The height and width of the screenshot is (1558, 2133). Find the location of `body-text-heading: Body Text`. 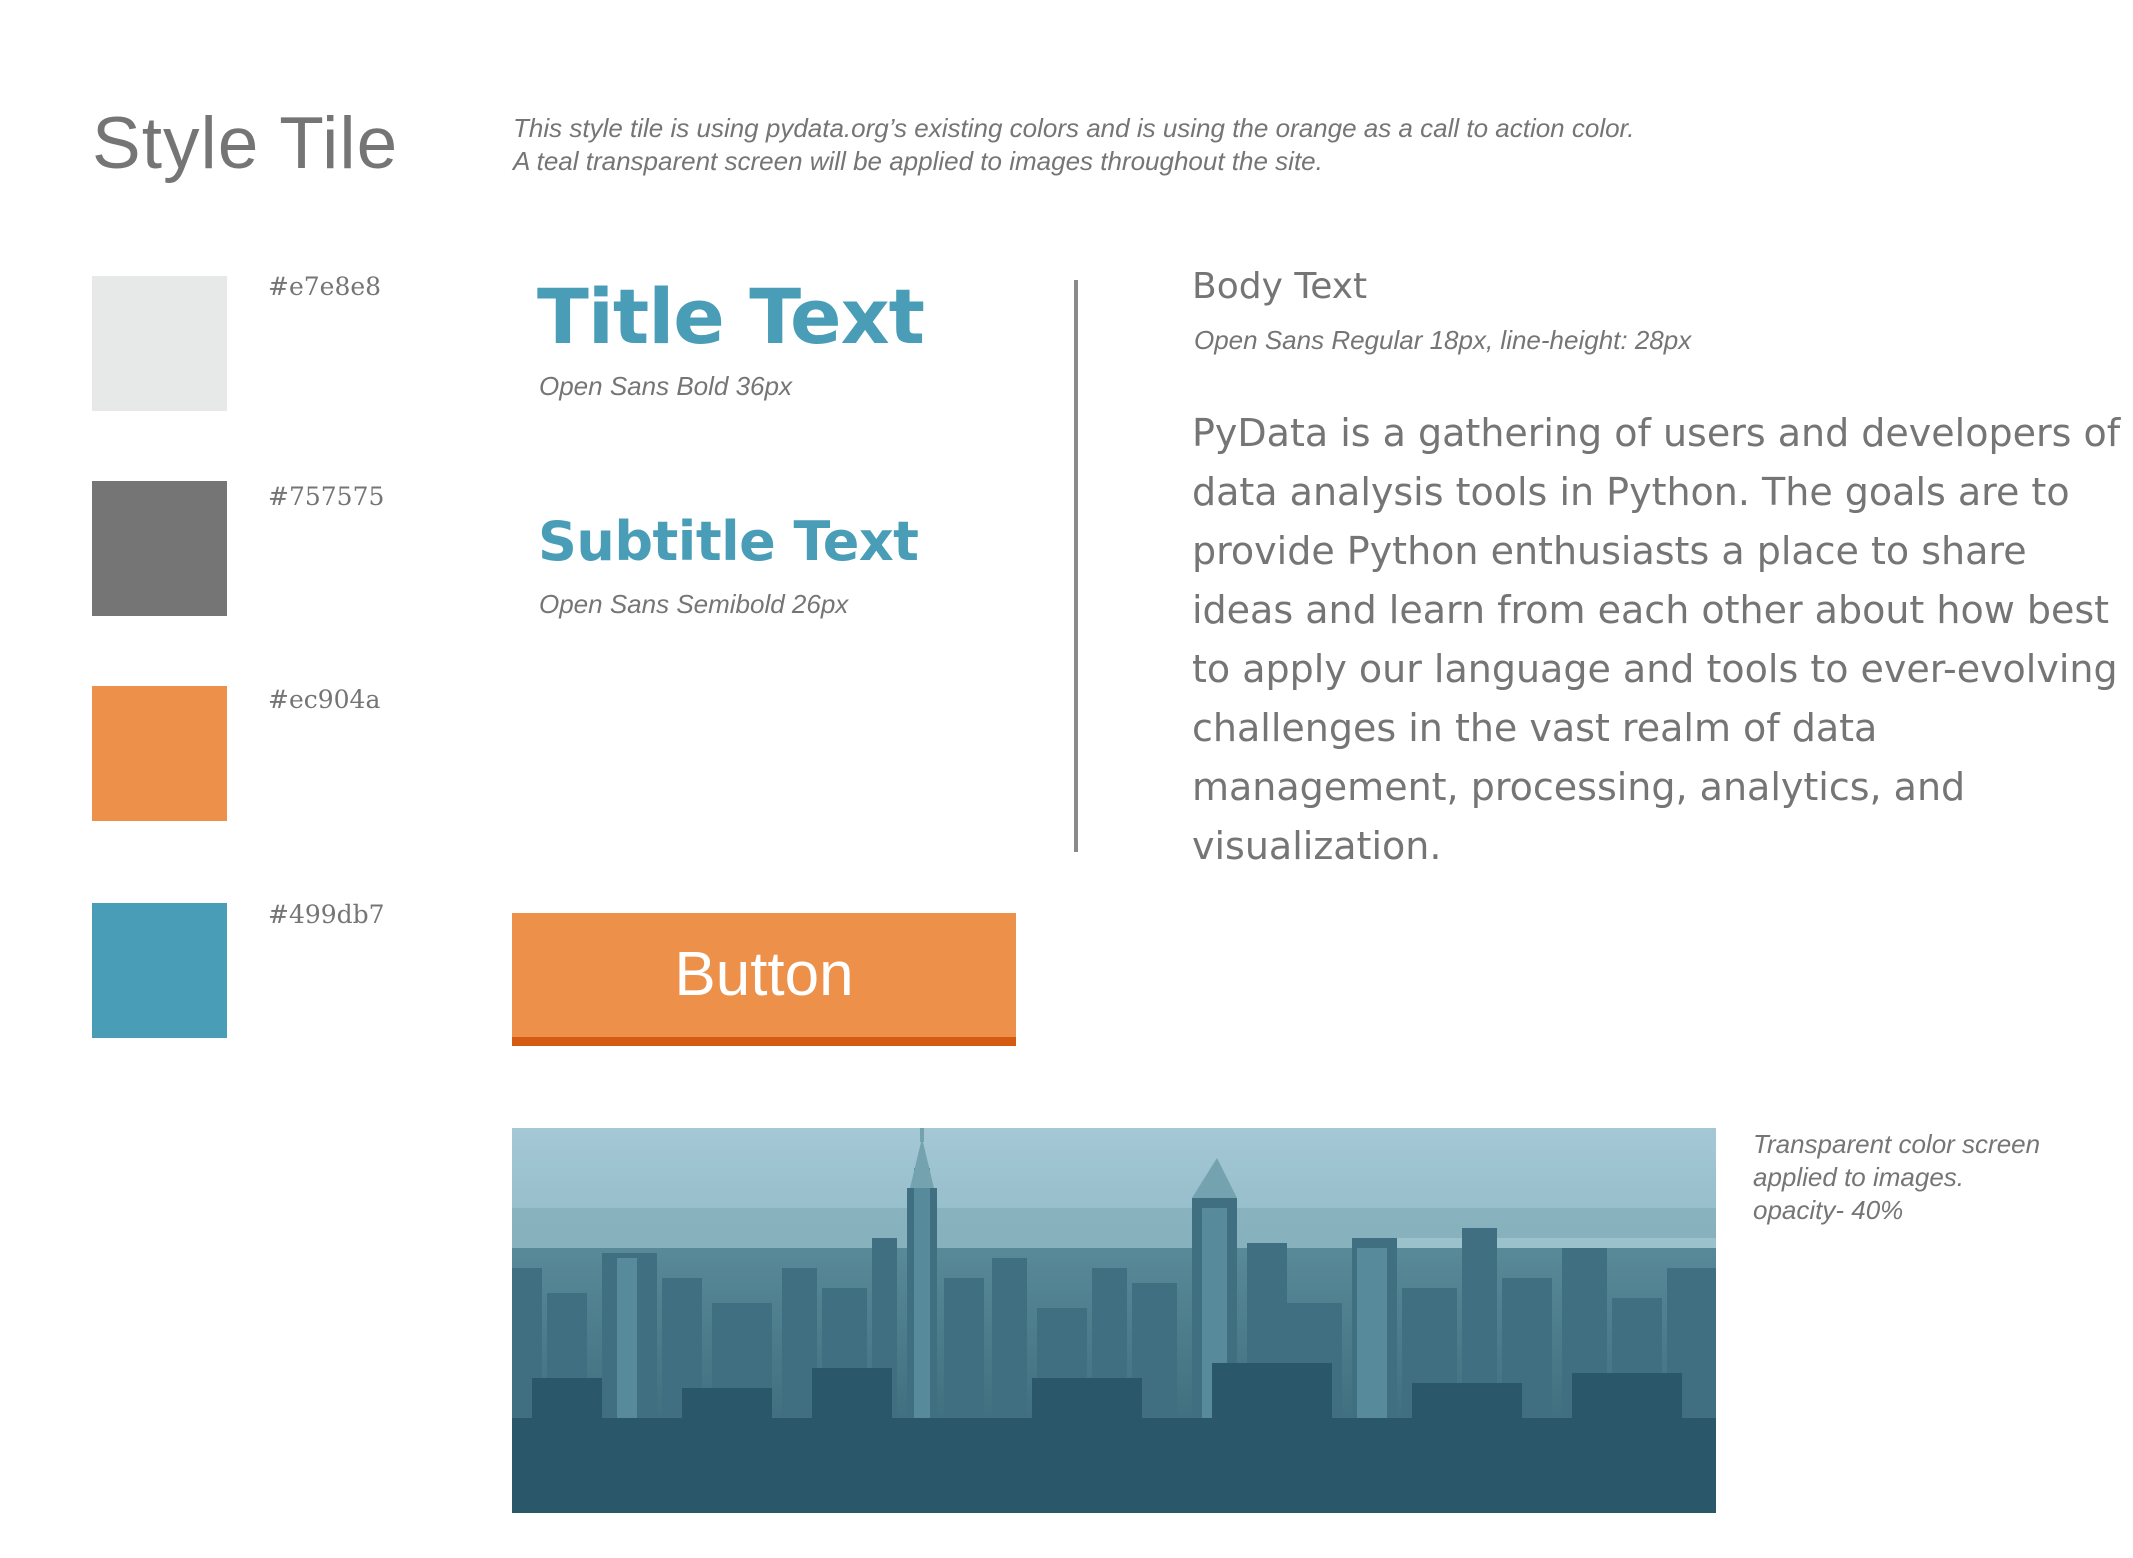

body-text-heading: Body Text is located at coordinates (1280, 286).